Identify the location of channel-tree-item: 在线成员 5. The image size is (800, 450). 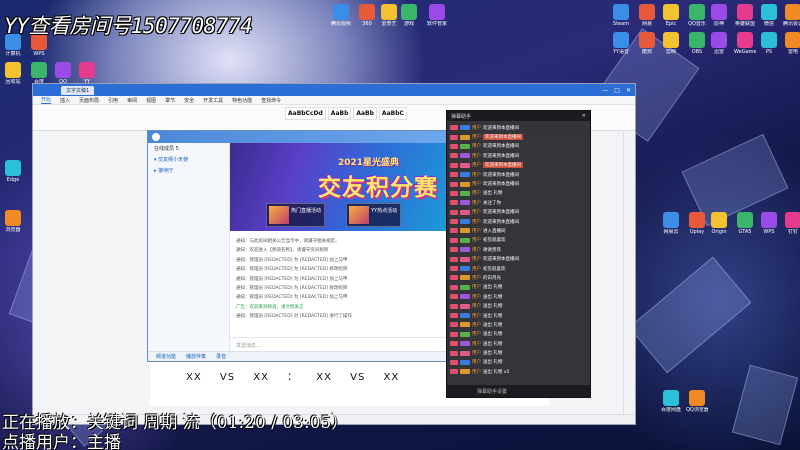
(188, 148).